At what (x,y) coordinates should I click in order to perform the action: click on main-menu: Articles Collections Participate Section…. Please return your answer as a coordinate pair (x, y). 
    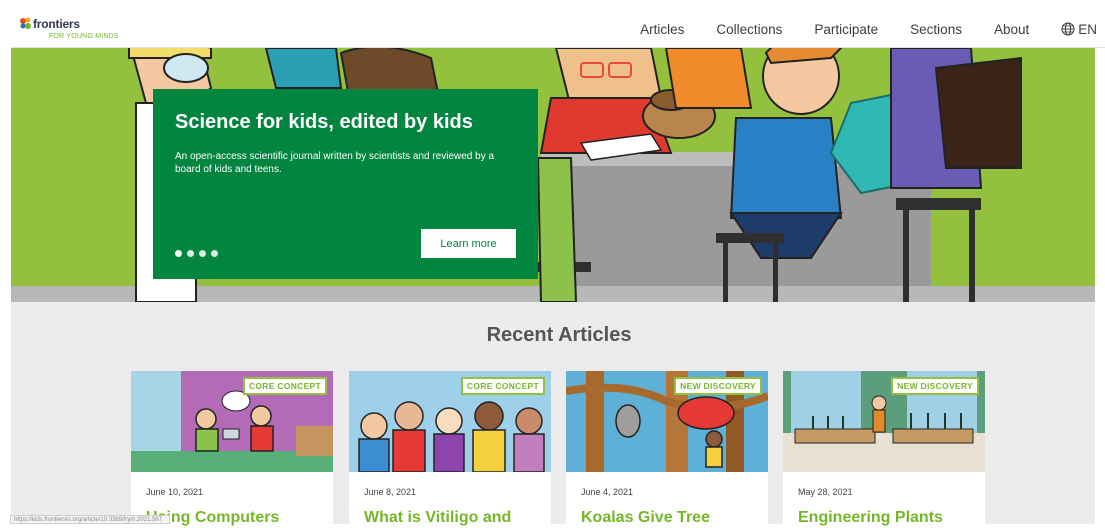
    Looking at the image, I should click on (852, 29).